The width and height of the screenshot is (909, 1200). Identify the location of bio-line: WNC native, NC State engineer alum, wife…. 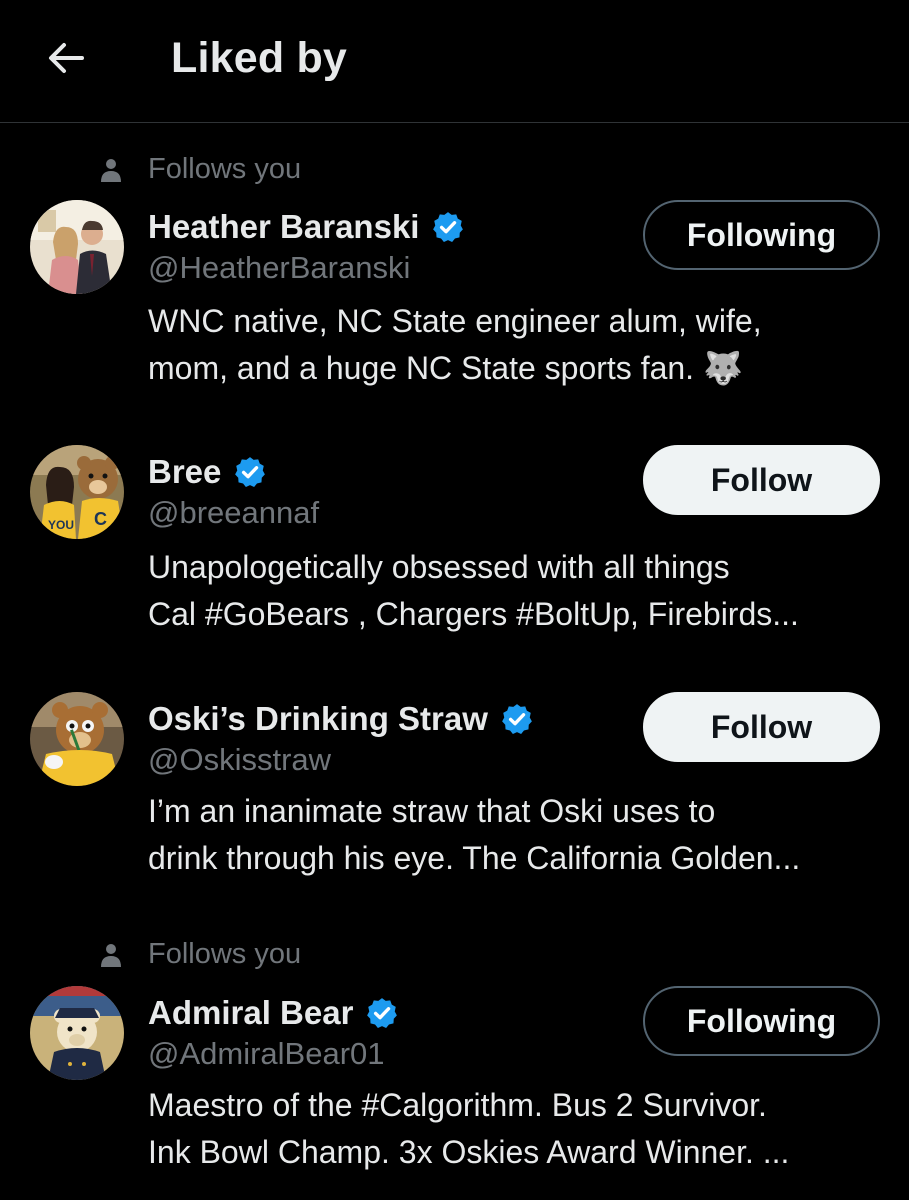
(455, 321).